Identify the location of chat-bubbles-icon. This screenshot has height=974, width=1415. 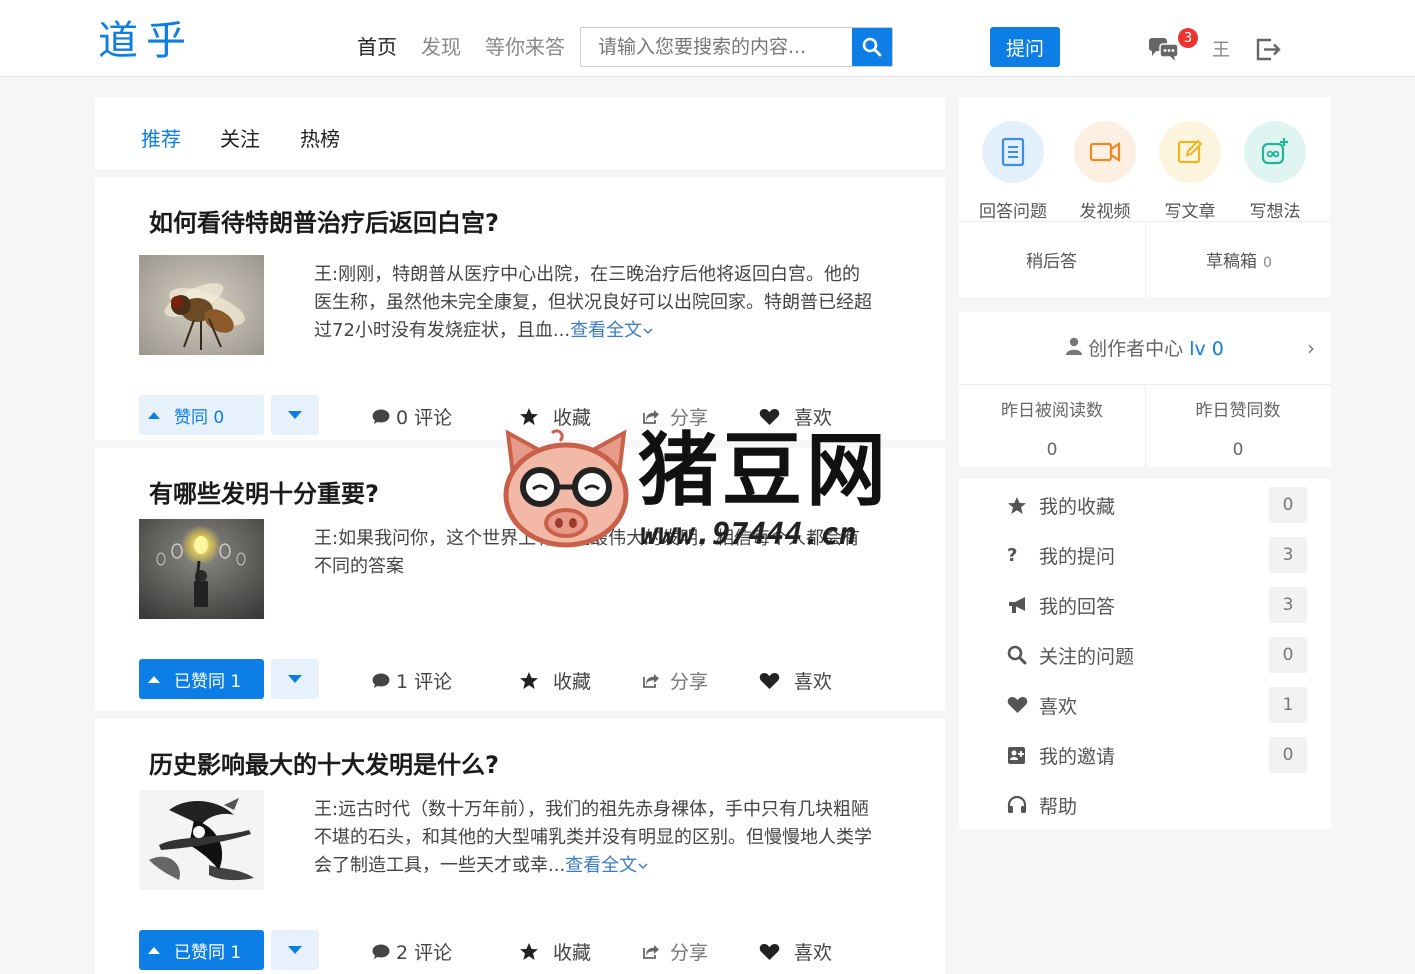
(1164, 49).